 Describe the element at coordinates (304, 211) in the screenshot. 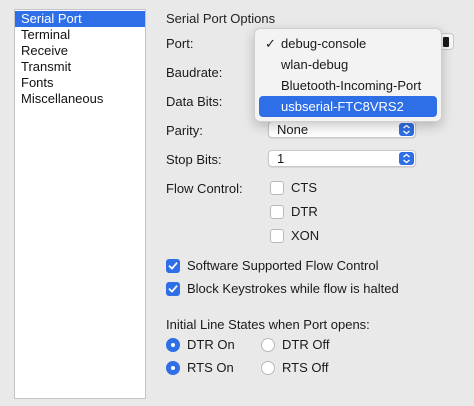

I see `dtr-label: DTR` at that location.